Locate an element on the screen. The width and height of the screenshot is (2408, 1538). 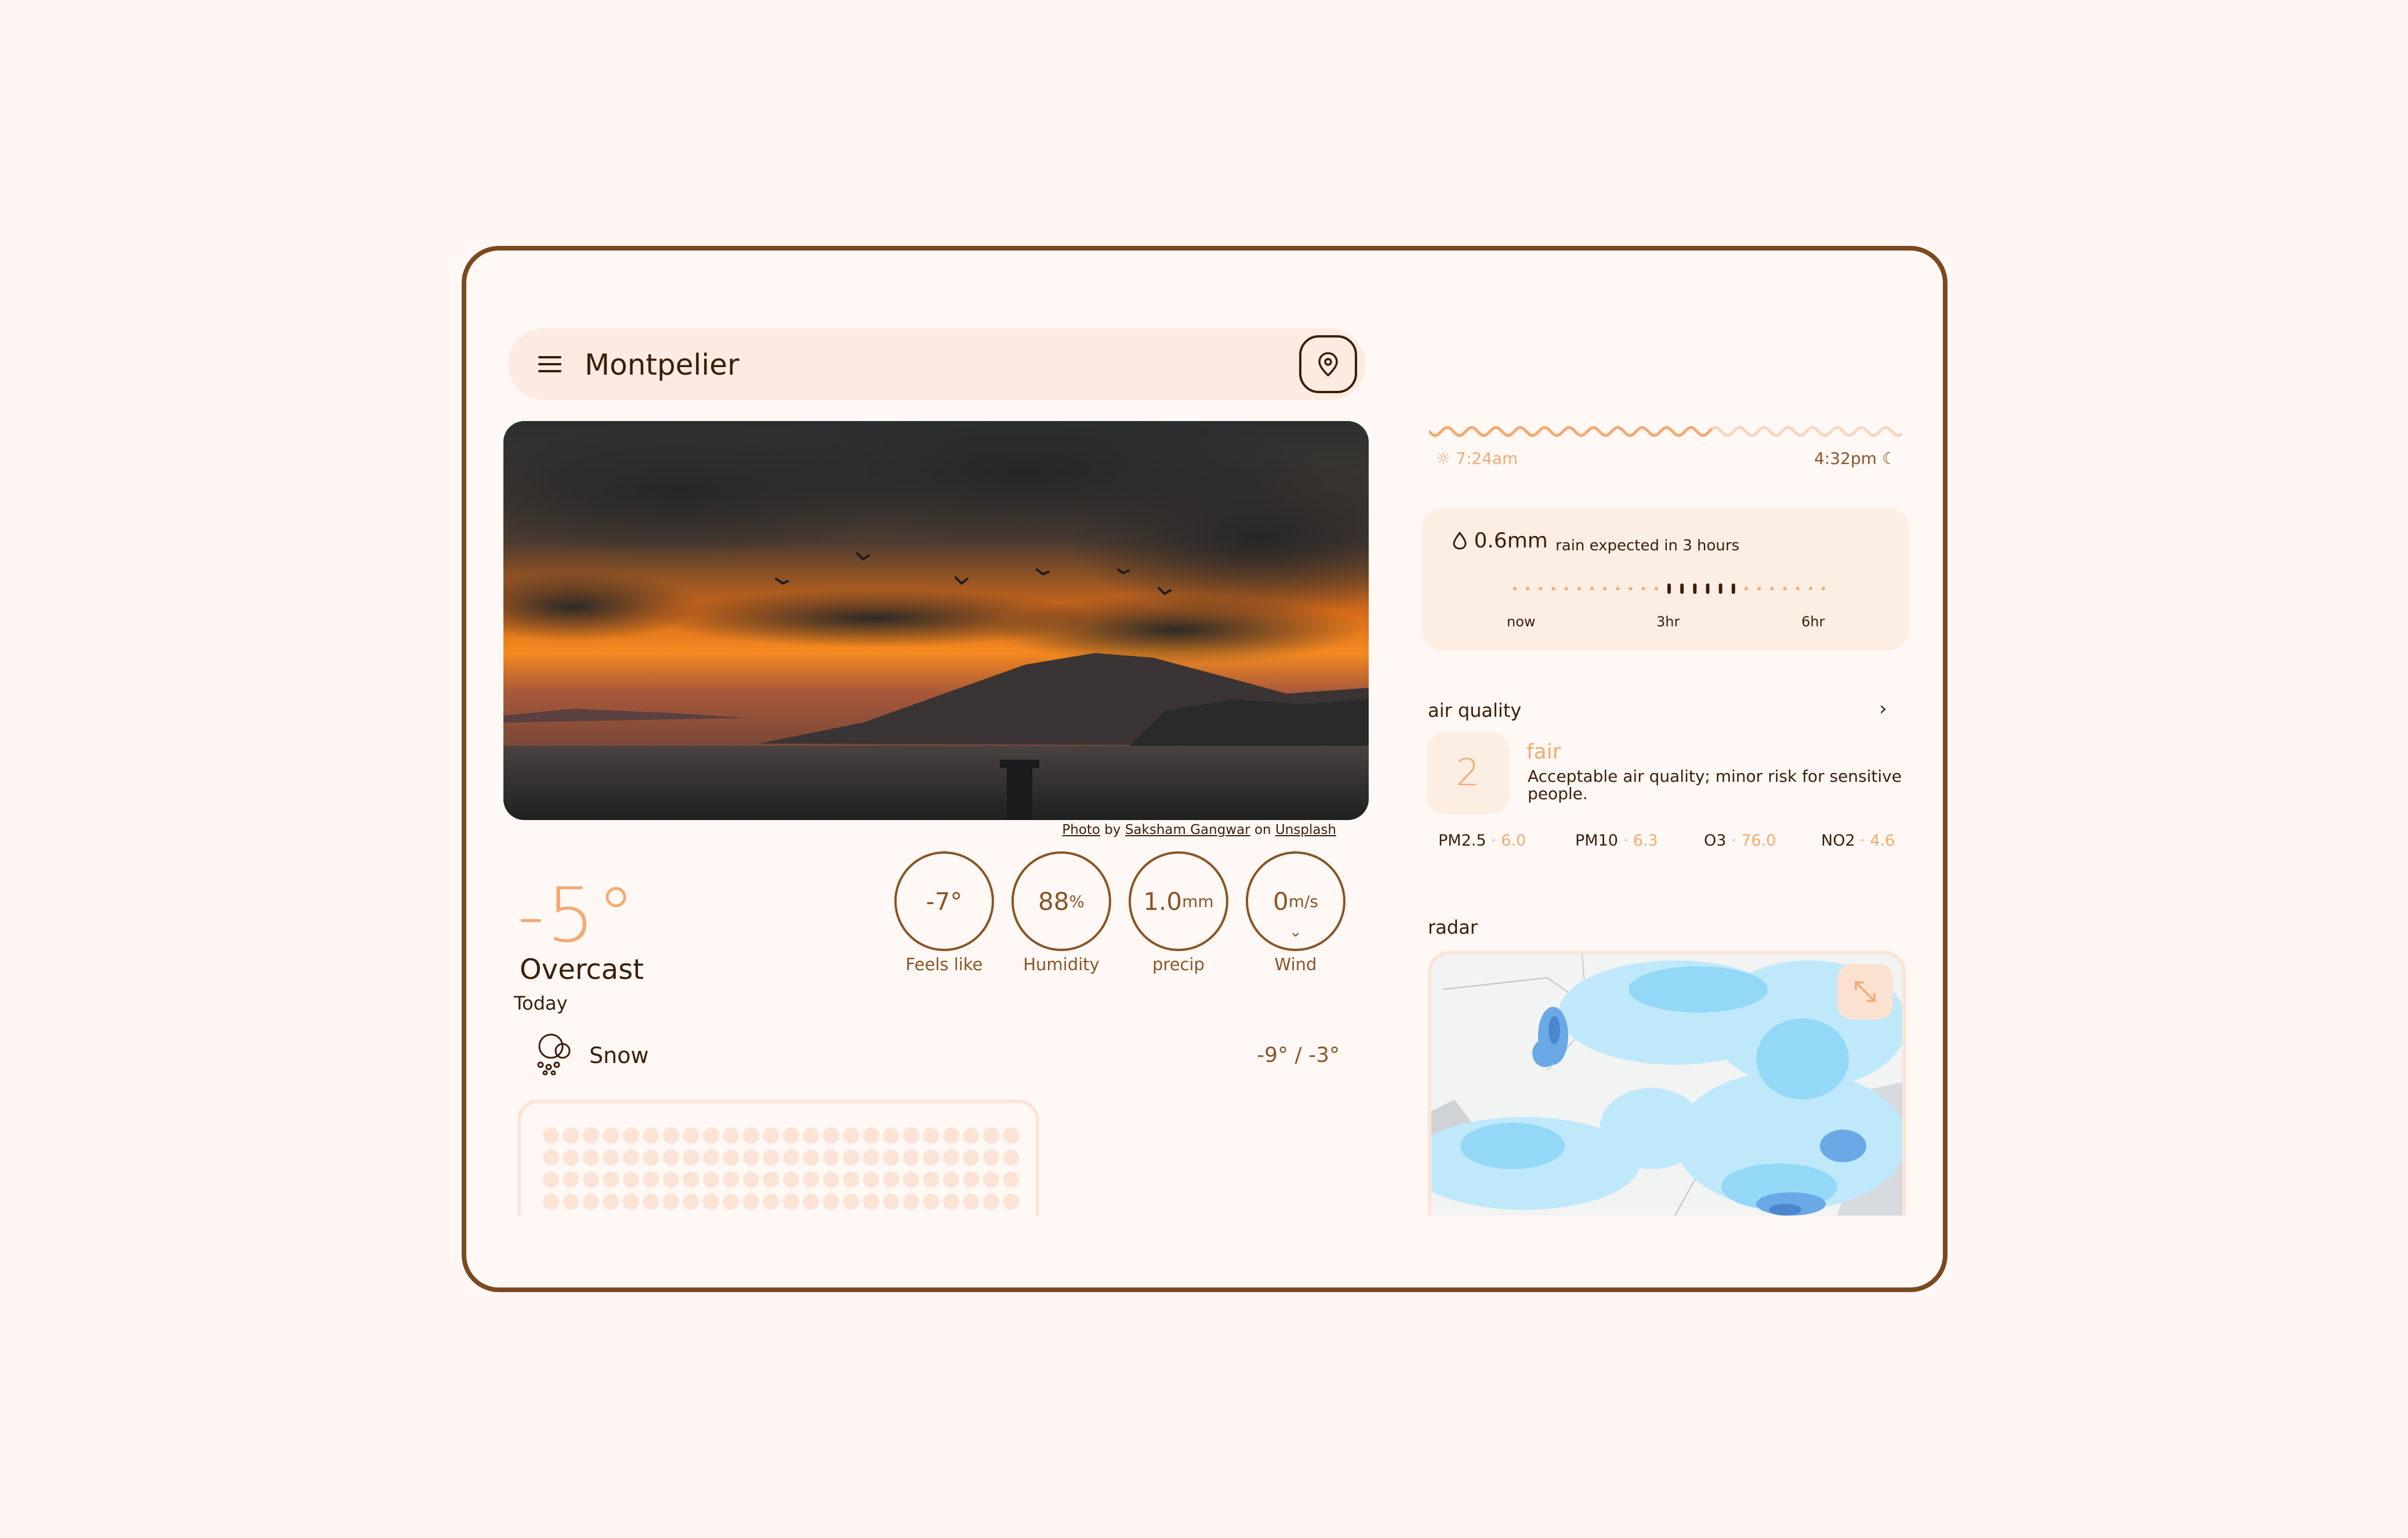
feels-like-stat: -7° is located at coordinates (944, 901).